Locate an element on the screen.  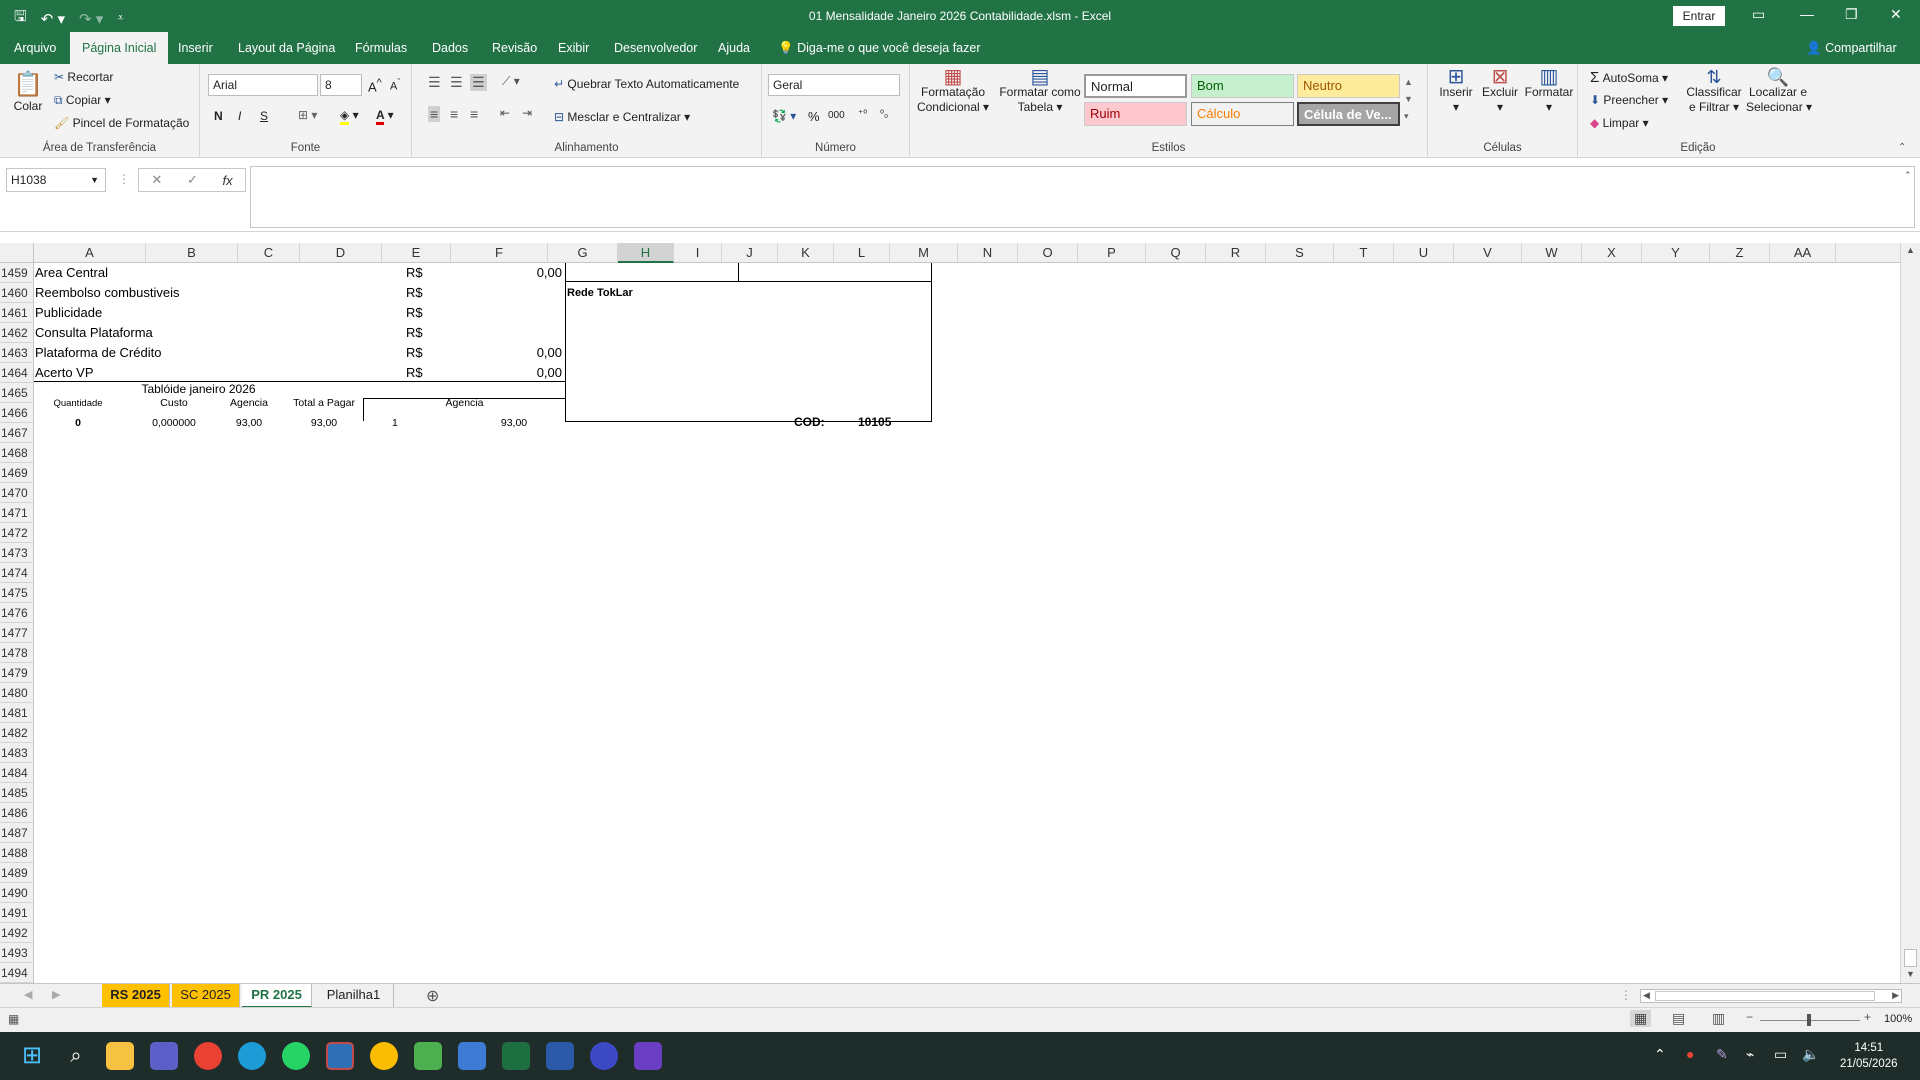
search-icon: ⌕ is located at coordinates (76, 1056).